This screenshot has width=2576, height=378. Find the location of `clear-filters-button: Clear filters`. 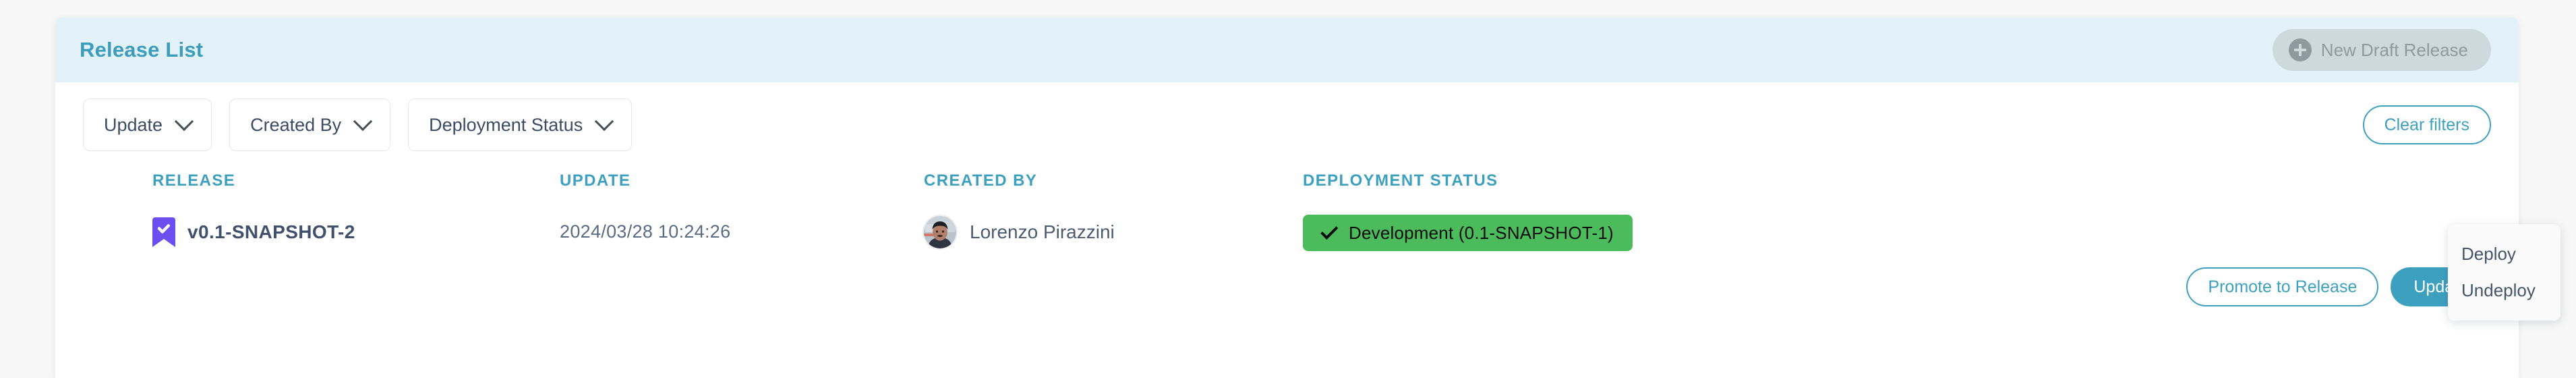

clear-filters-button: Clear filters is located at coordinates (2426, 124).